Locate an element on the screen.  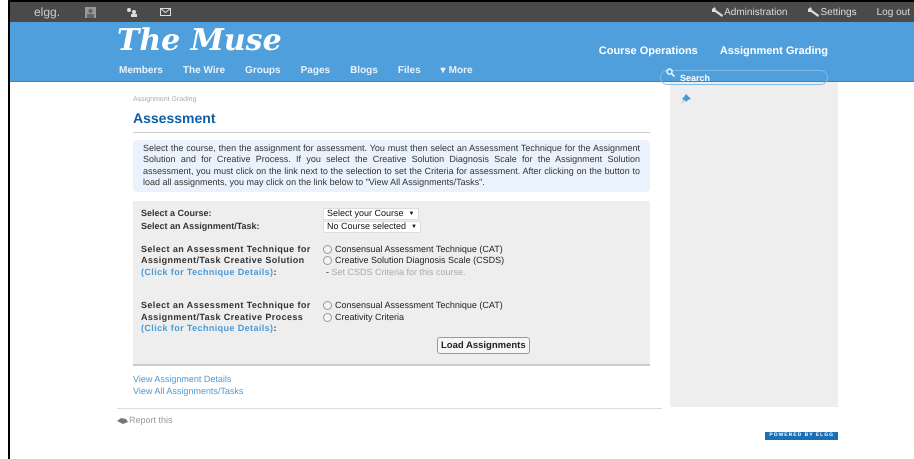
nav-link: Pages is located at coordinates (315, 70).